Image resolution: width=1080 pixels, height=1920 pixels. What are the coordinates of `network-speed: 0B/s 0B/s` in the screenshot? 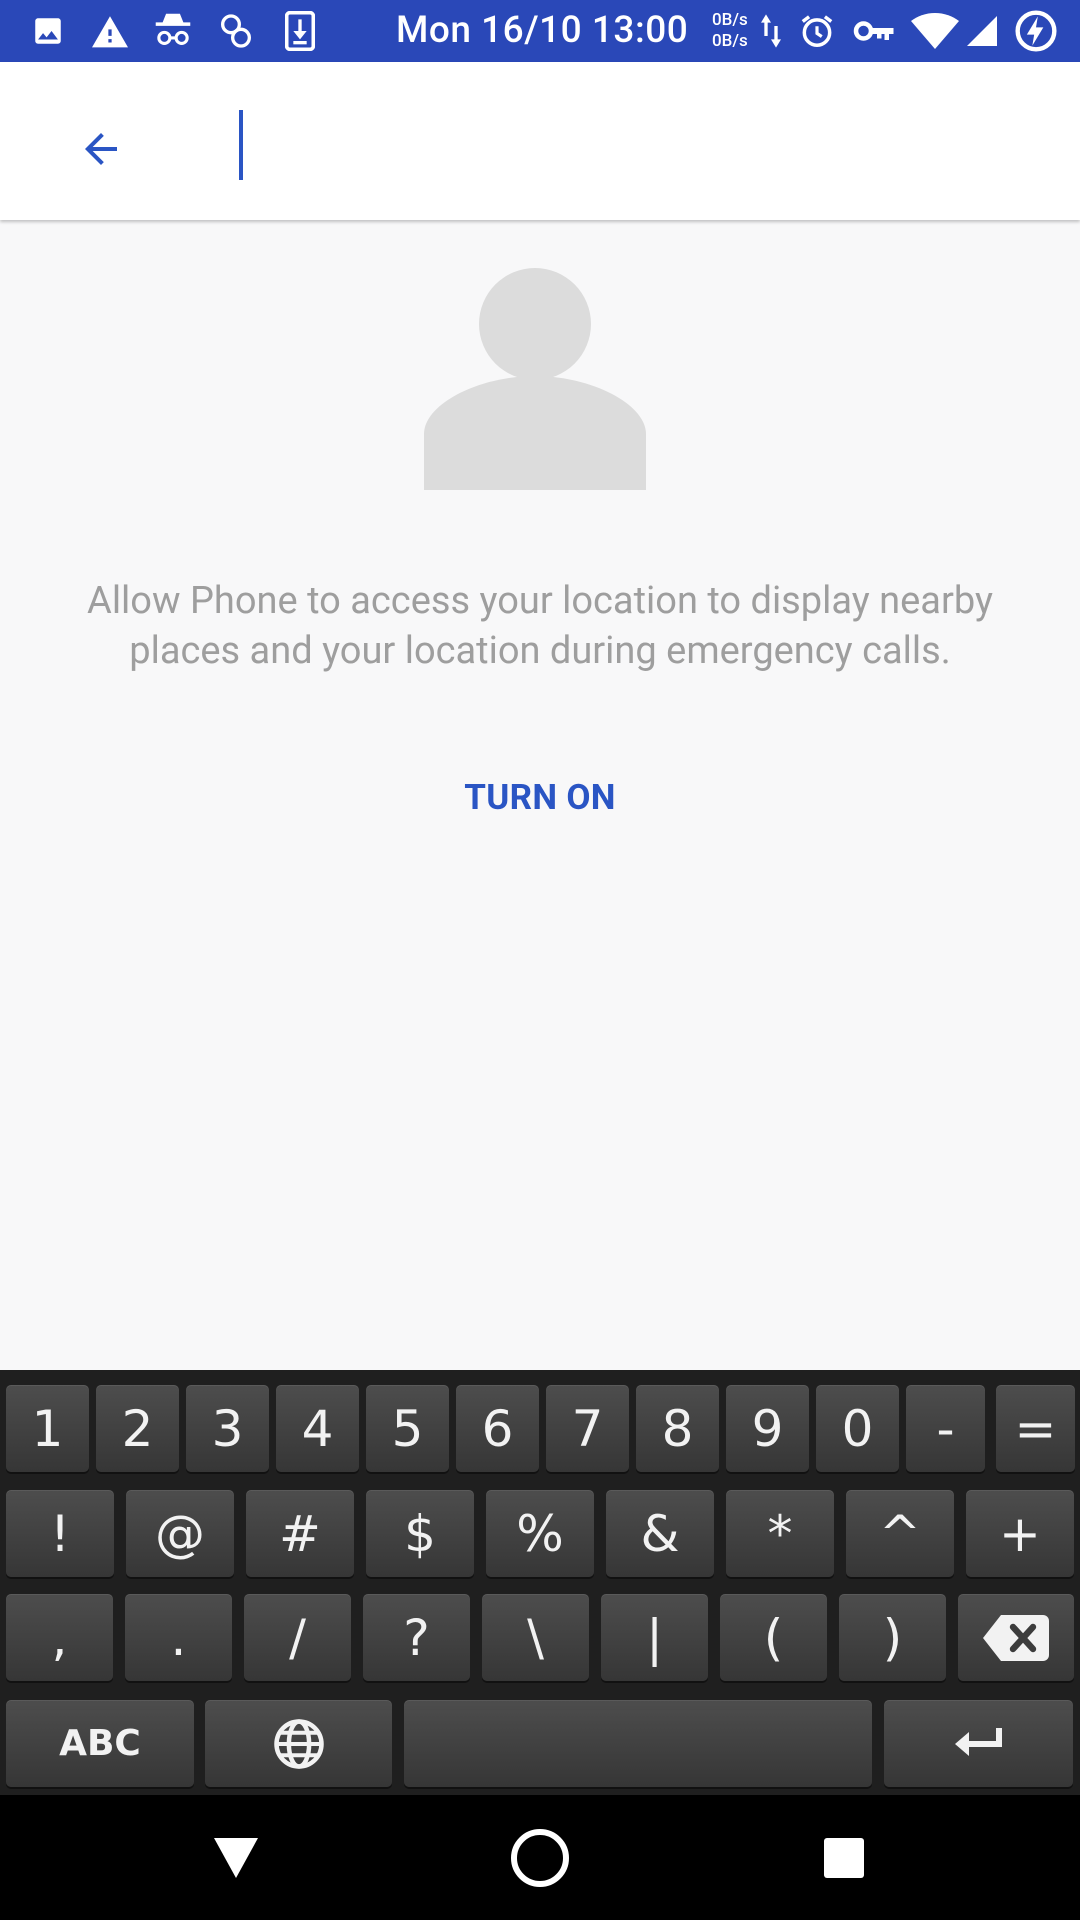 It's located at (736, 31).